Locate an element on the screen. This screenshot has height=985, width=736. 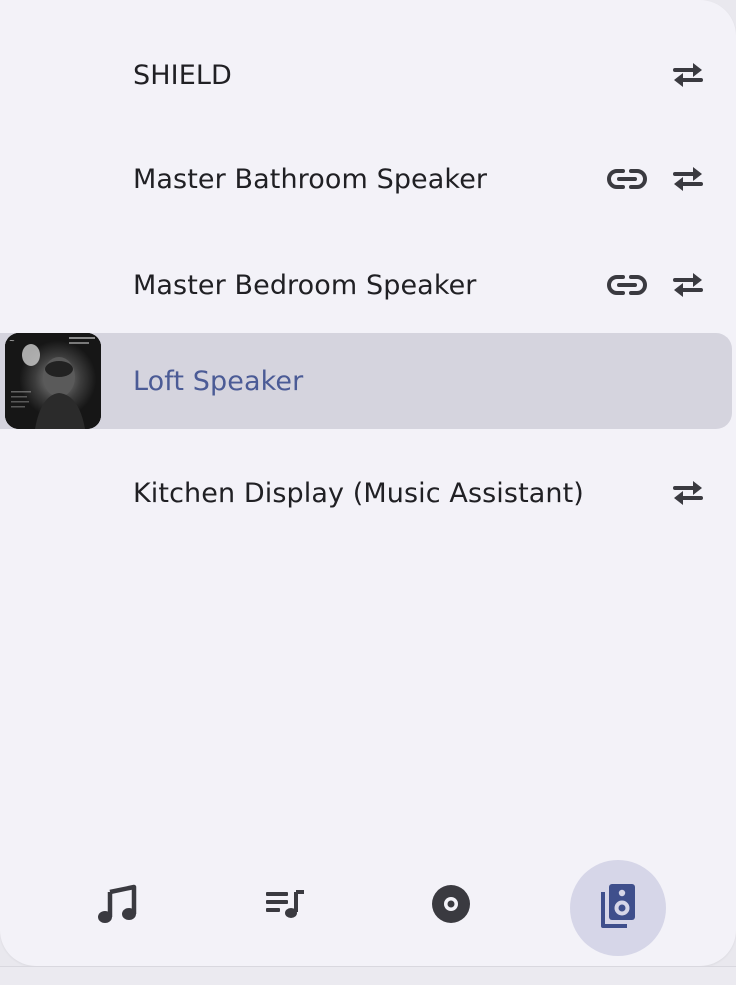
bottom-navigation is located at coordinates (368, 908).